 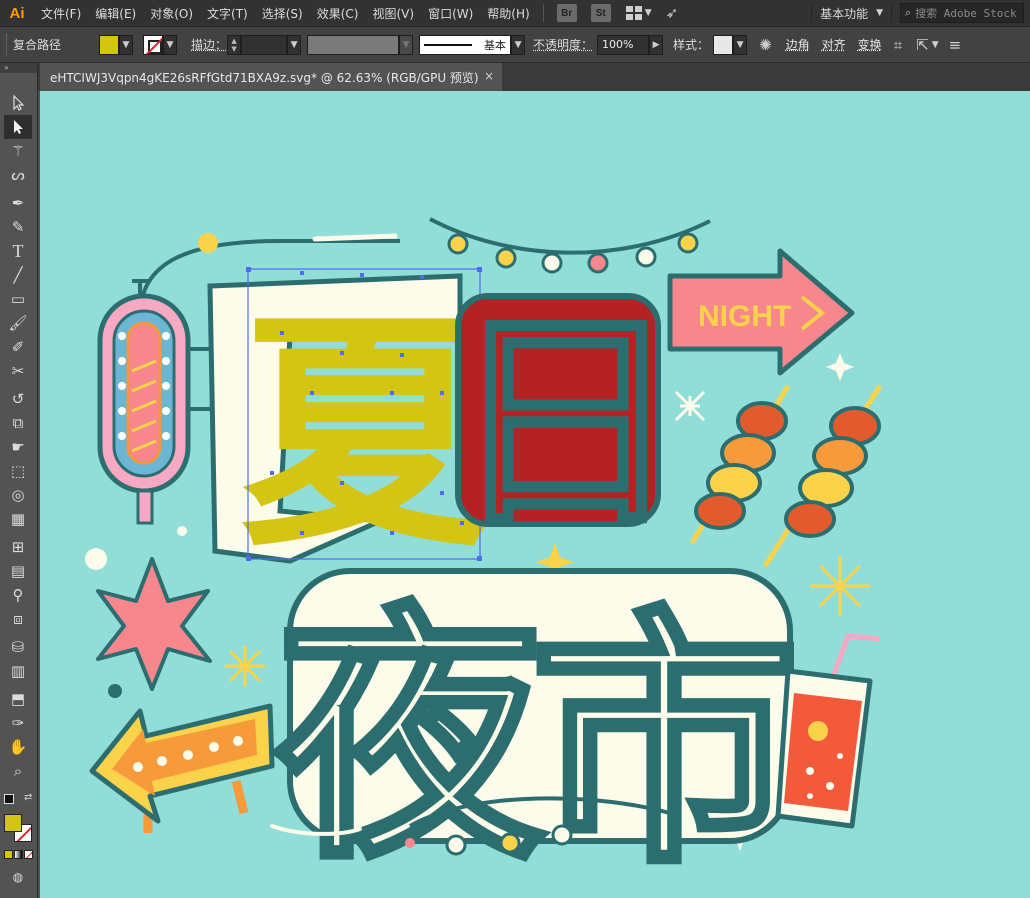 What do you see at coordinates (209, 44) in the screenshot?
I see `stroke-label: 描边：` at bounding box center [209, 44].